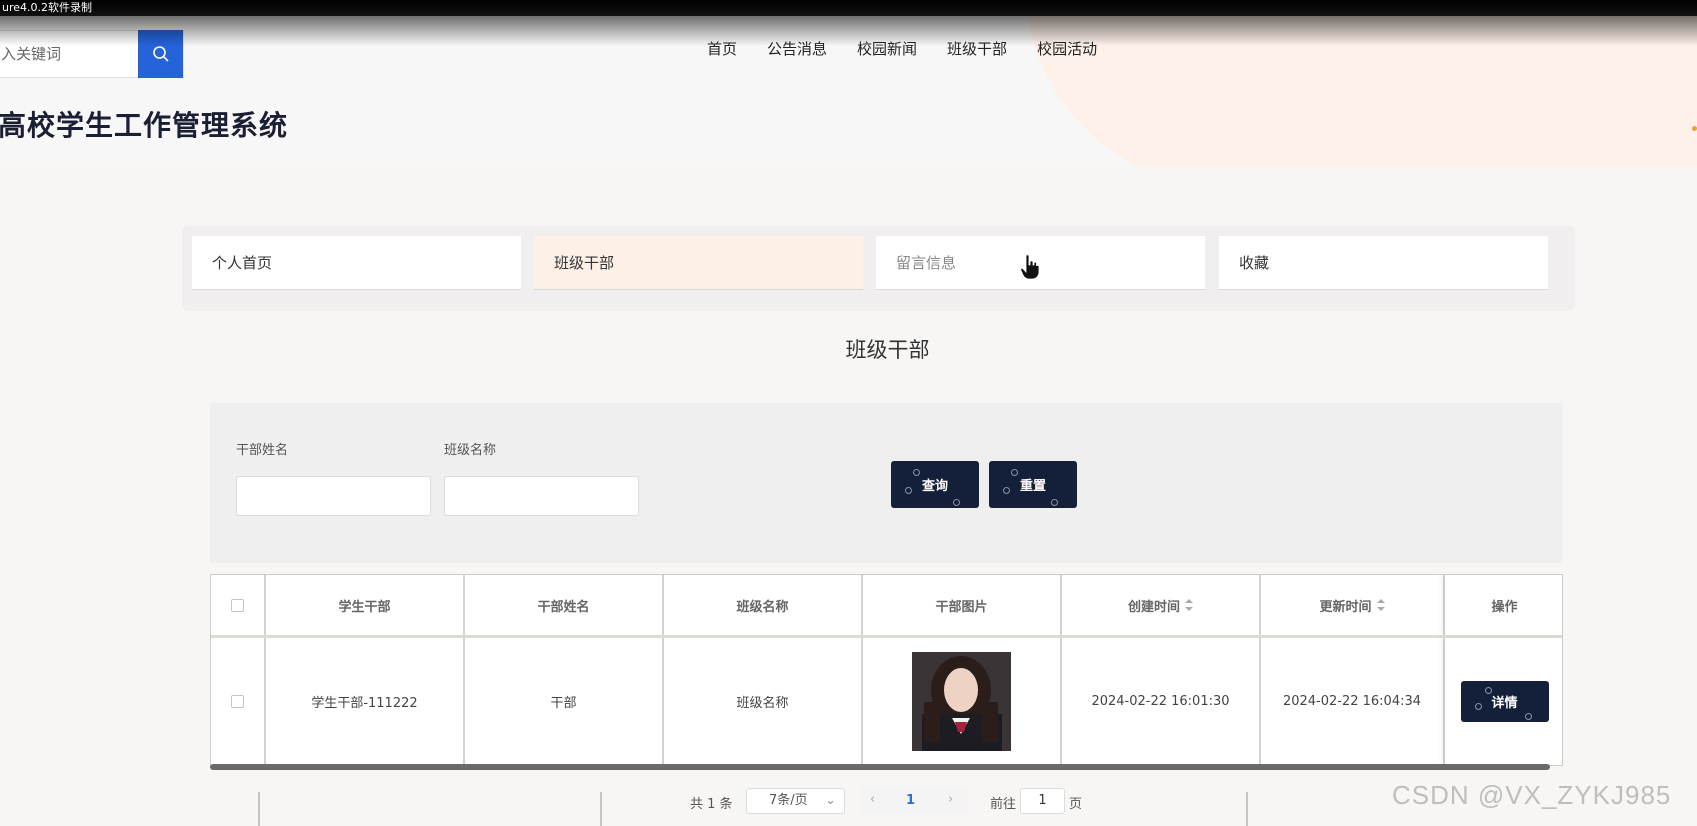  Describe the element at coordinates (872, 799) in the screenshot. I see `prev-page-button: ‹` at that location.